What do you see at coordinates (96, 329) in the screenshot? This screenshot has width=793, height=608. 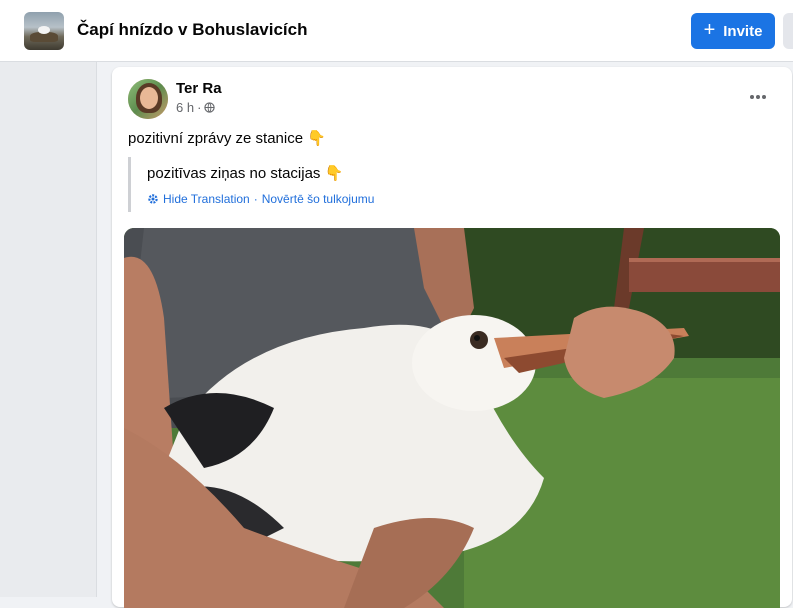 I see `divider` at bounding box center [96, 329].